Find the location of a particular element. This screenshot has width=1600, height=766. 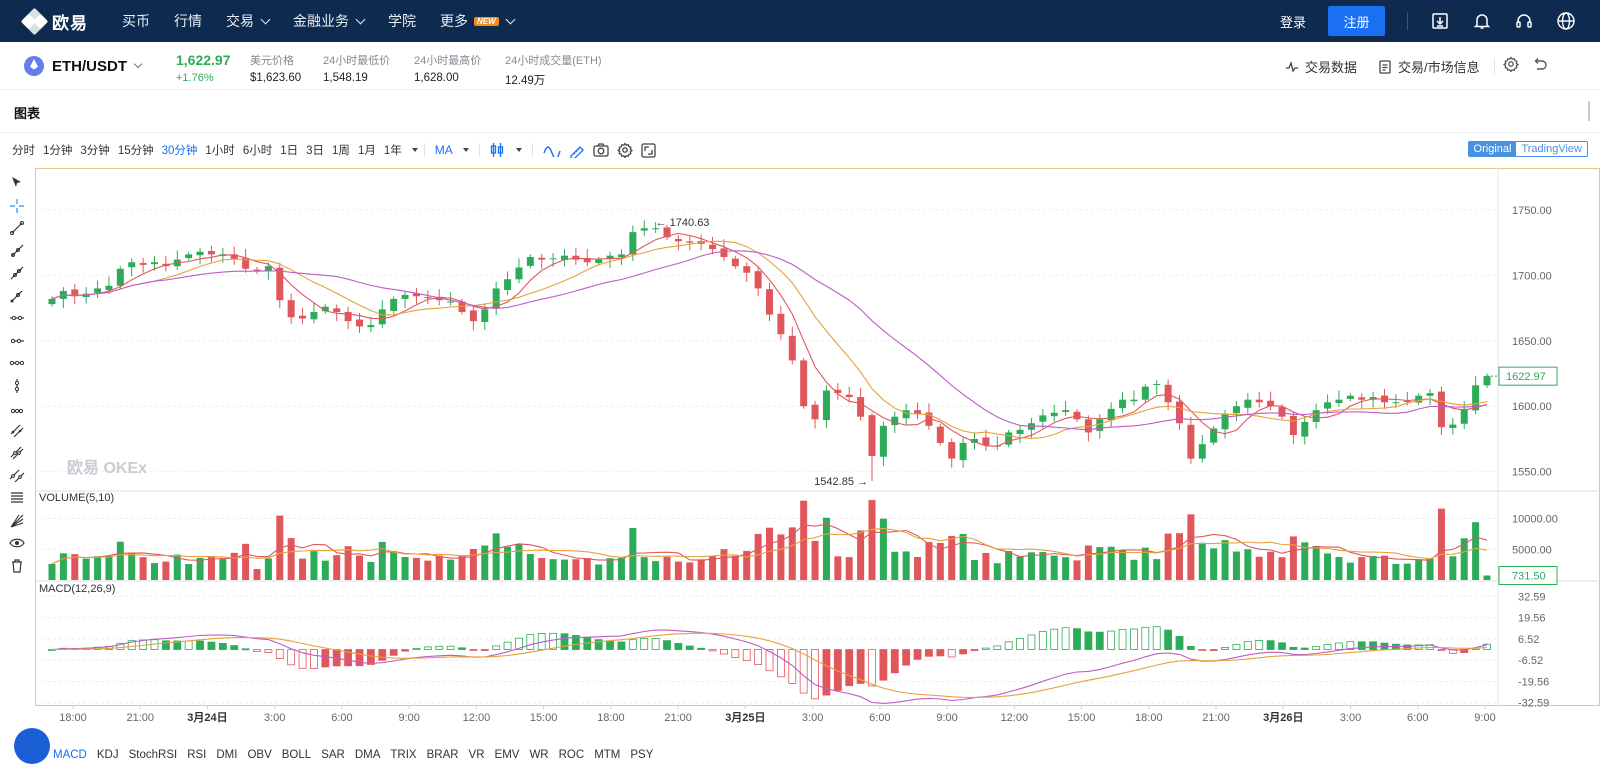

fibonacci-icon is located at coordinates (17, 498).